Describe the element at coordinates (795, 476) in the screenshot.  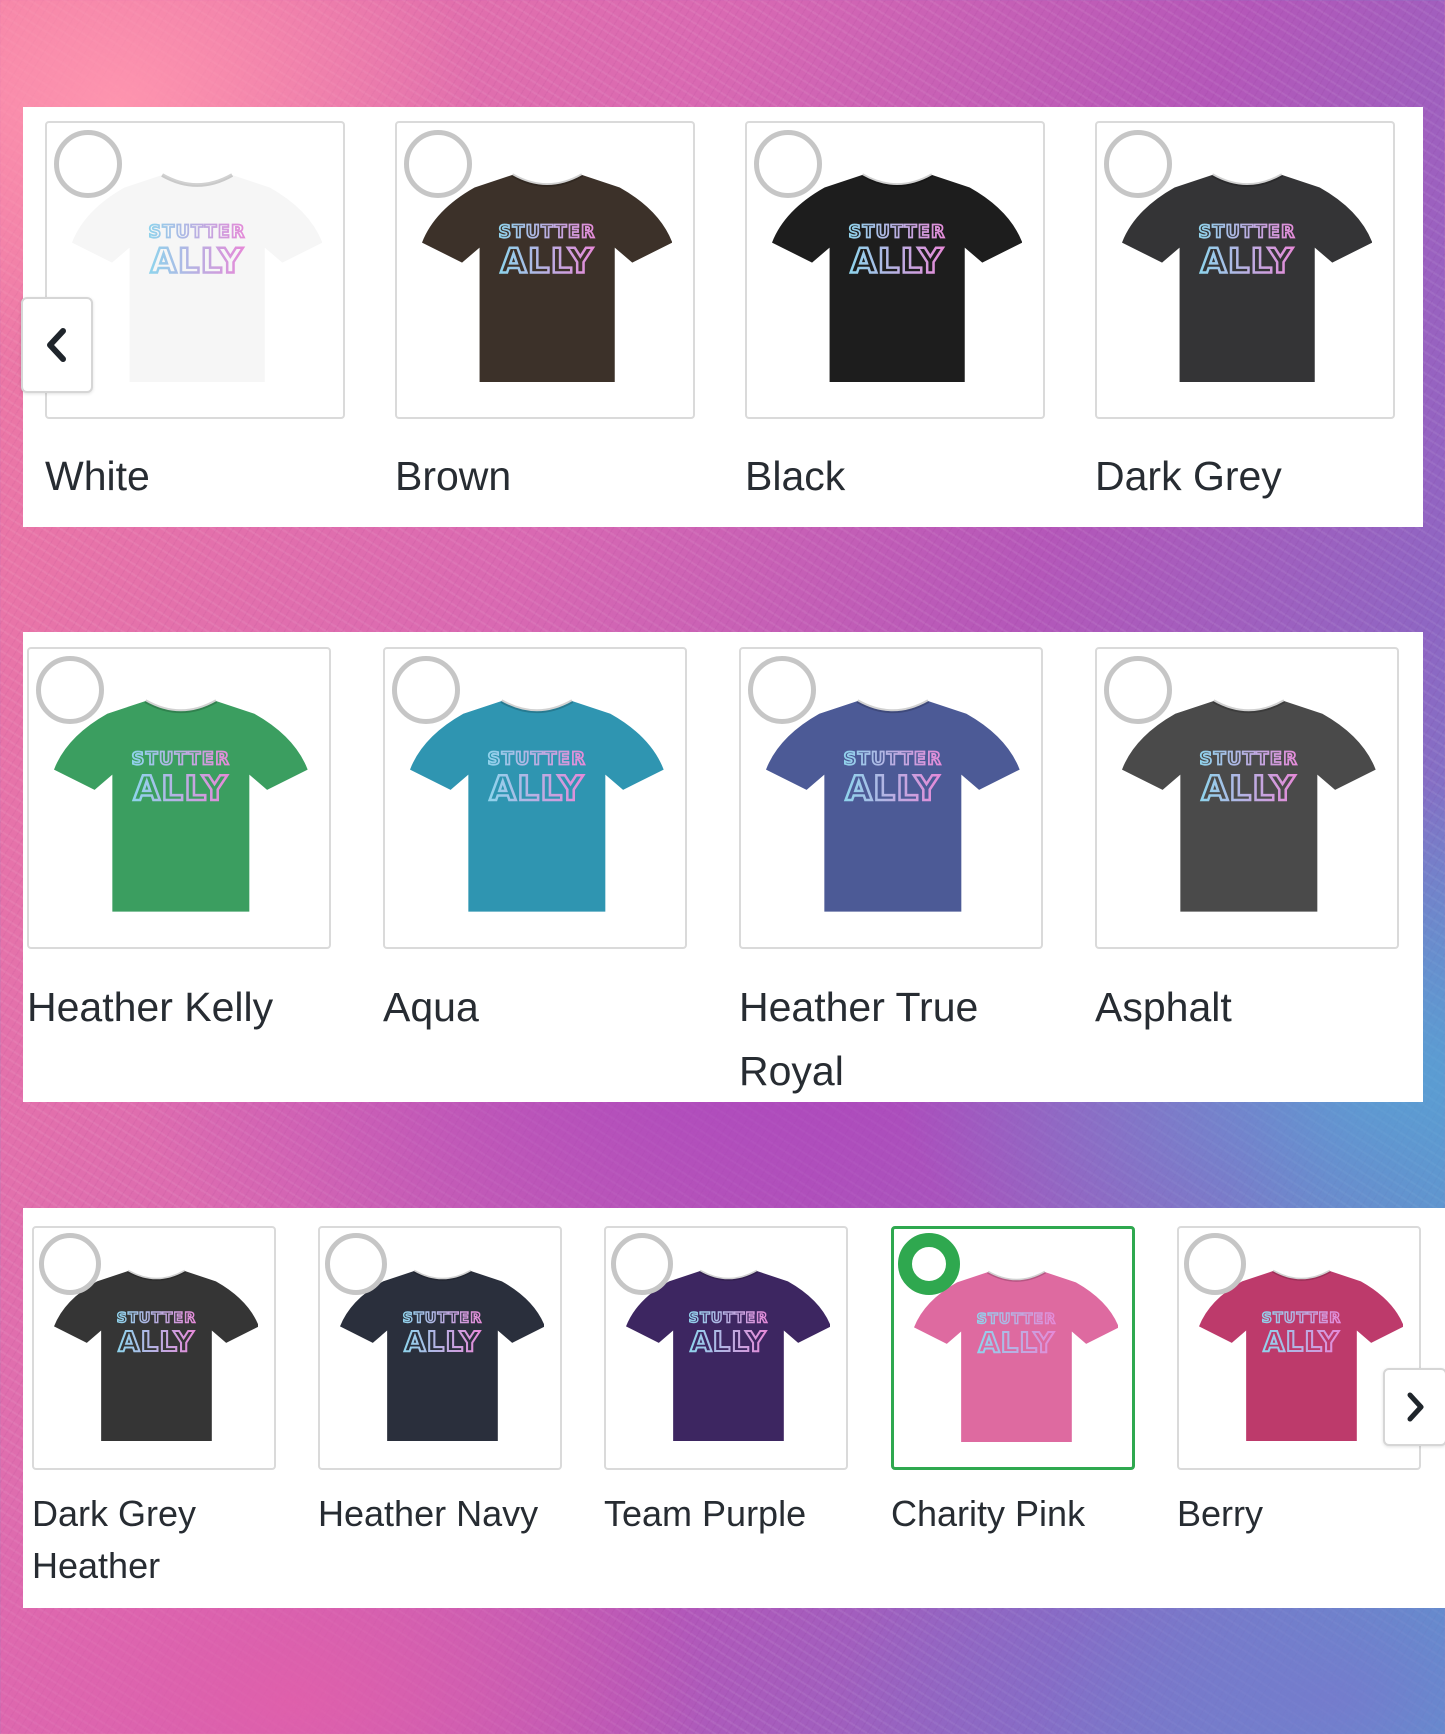
I see `swatch-label: Black` at that location.